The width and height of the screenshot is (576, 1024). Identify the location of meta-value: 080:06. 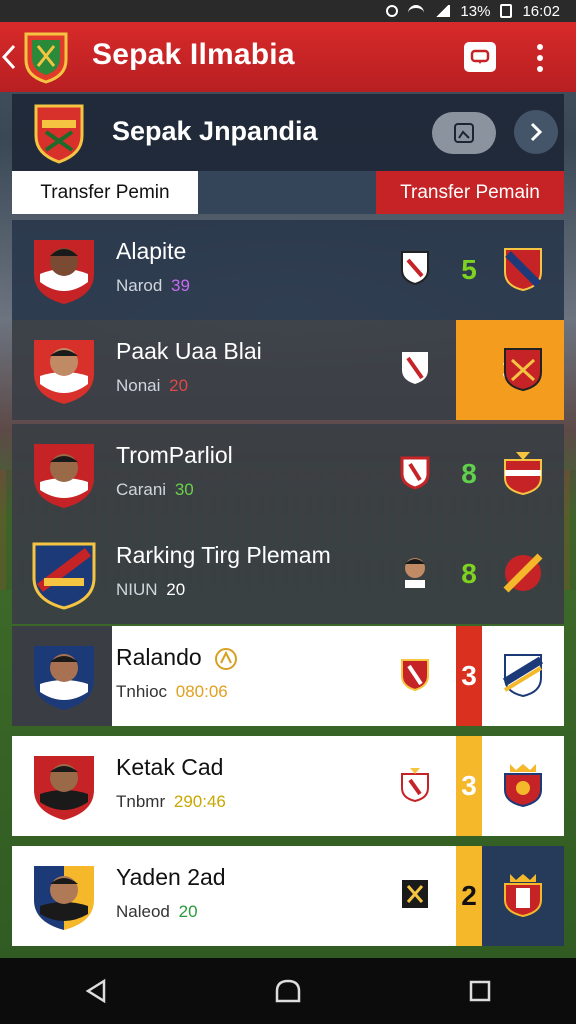
(201, 691).